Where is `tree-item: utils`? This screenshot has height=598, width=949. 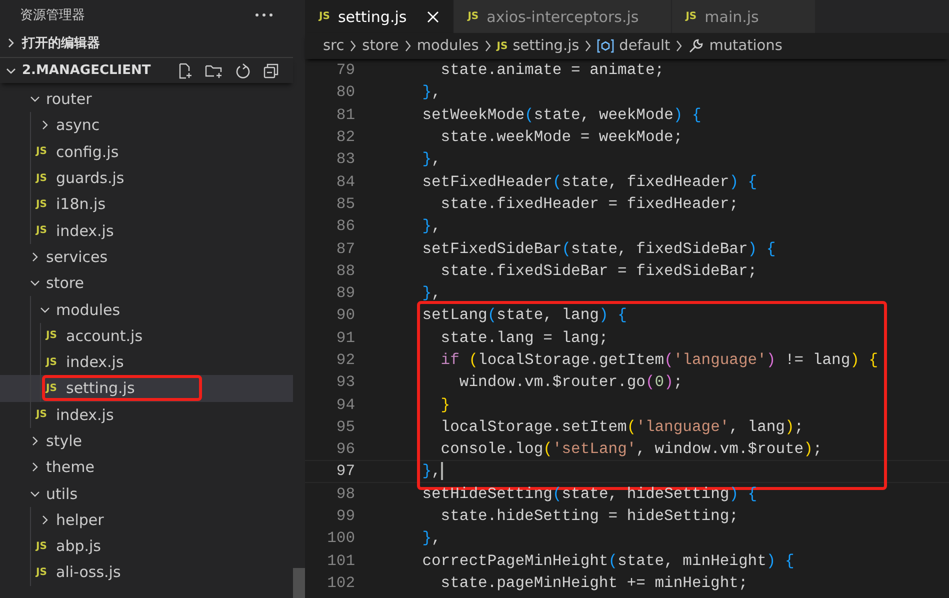
tree-item: utils is located at coordinates (146, 493).